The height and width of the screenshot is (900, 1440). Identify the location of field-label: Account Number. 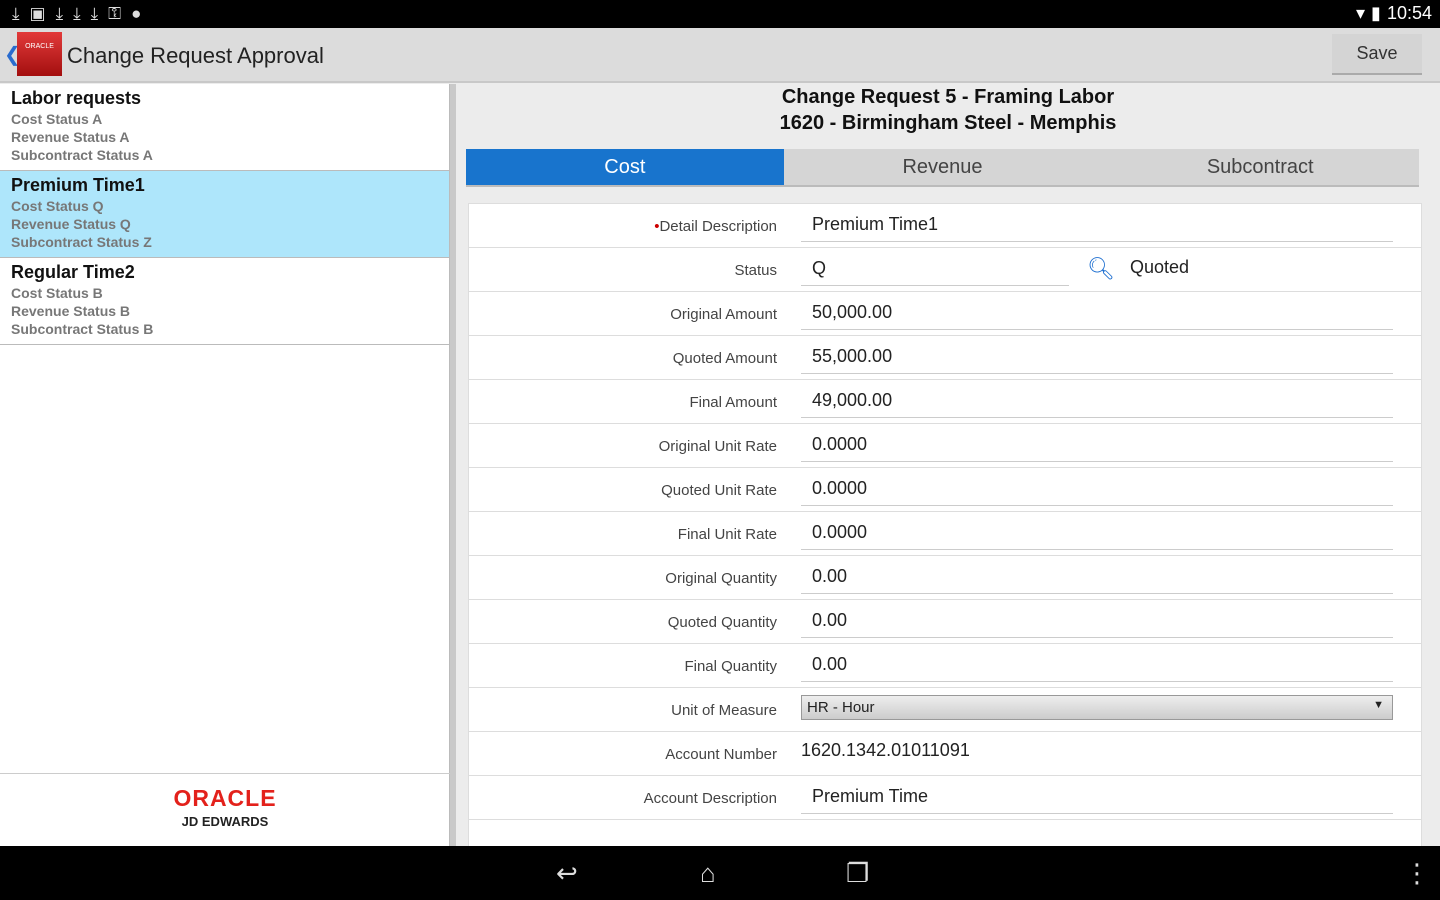
(721, 754).